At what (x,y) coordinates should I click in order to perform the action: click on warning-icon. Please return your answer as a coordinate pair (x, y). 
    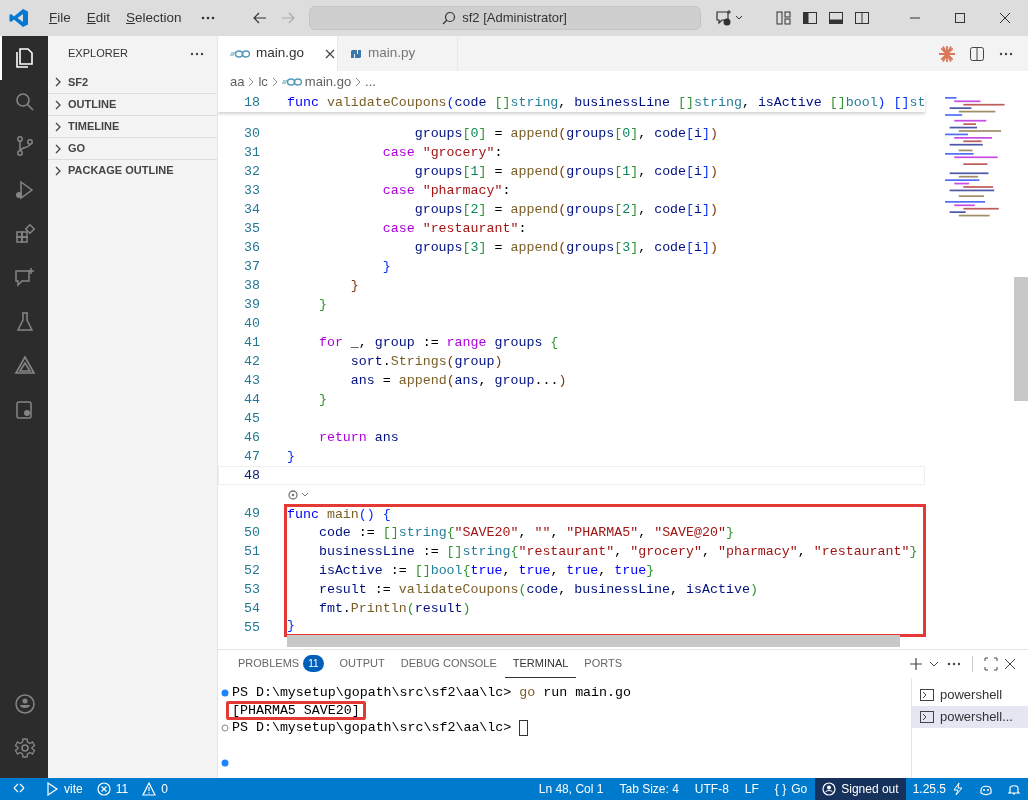
    Looking at the image, I should click on (149, 789).